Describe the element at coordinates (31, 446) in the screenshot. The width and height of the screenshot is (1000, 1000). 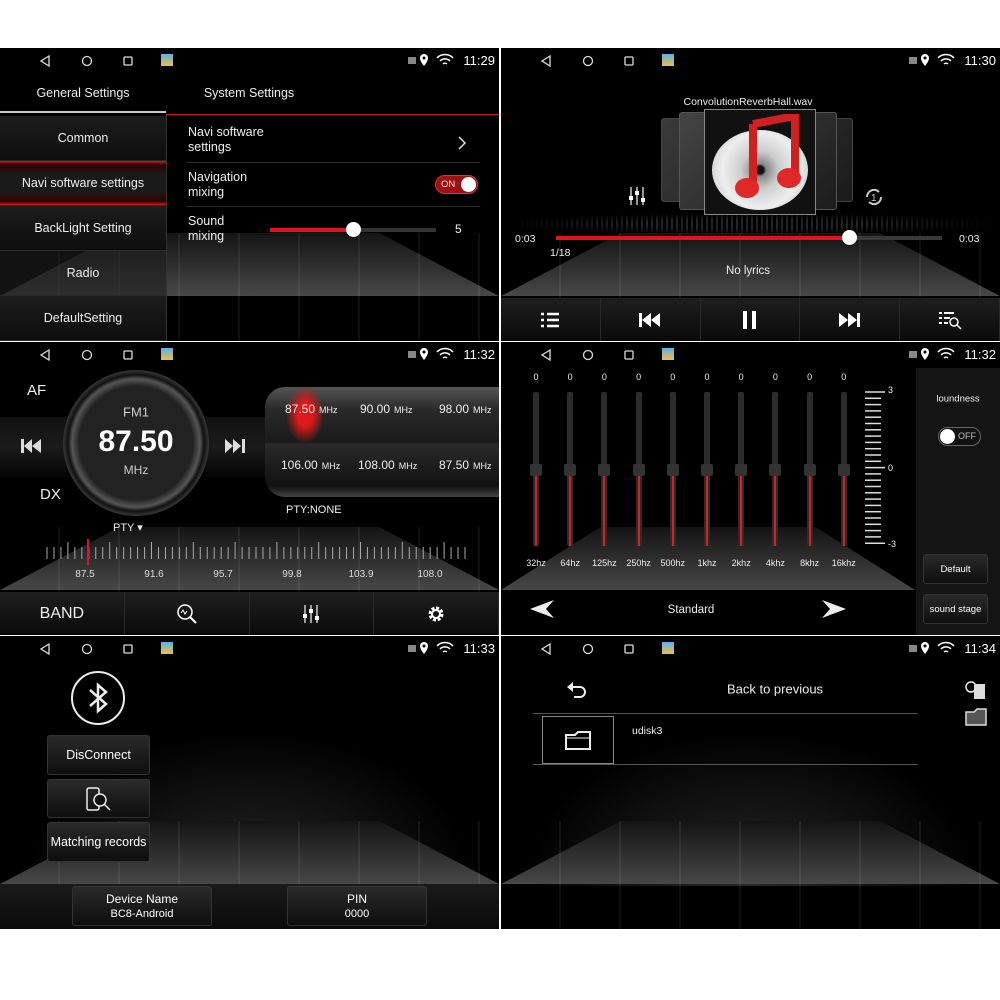
I see `seek-back-icon` at that location.